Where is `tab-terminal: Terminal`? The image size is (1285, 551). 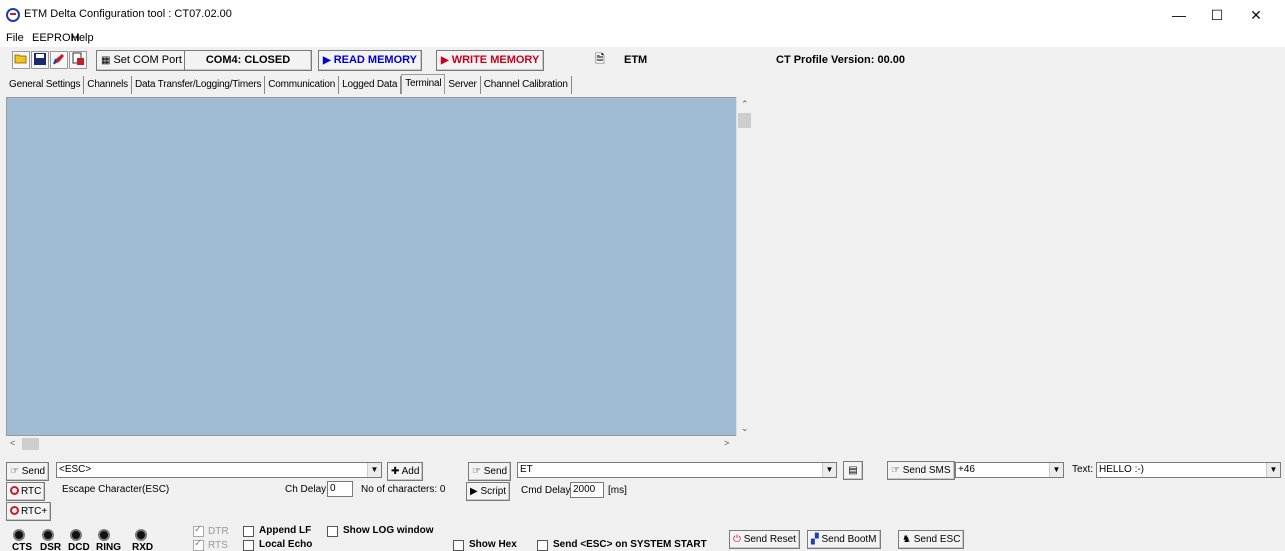
tab-terminal: Terminal is located at coordinates (423, 84).